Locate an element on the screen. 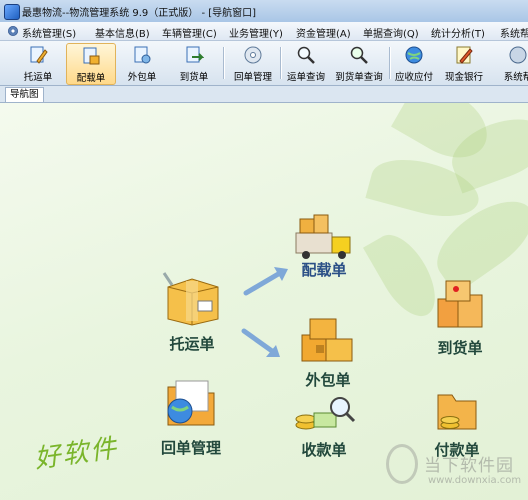  folder-coins-icon is located at coordinates (457, 412).